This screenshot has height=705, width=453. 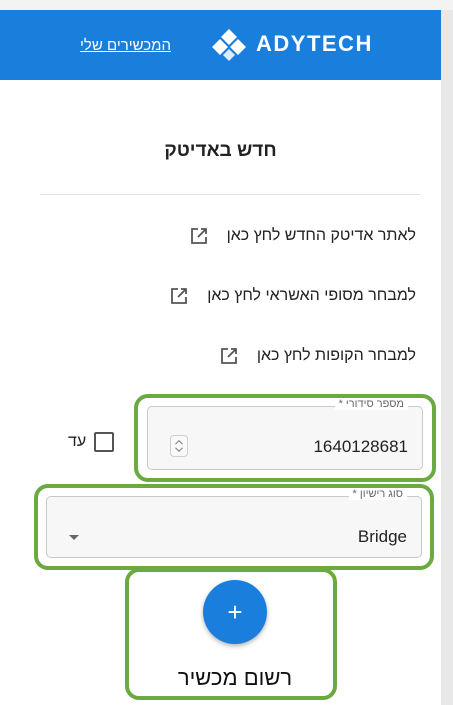 I want to click on number-spinner-icon, so click(x=179, y=446).